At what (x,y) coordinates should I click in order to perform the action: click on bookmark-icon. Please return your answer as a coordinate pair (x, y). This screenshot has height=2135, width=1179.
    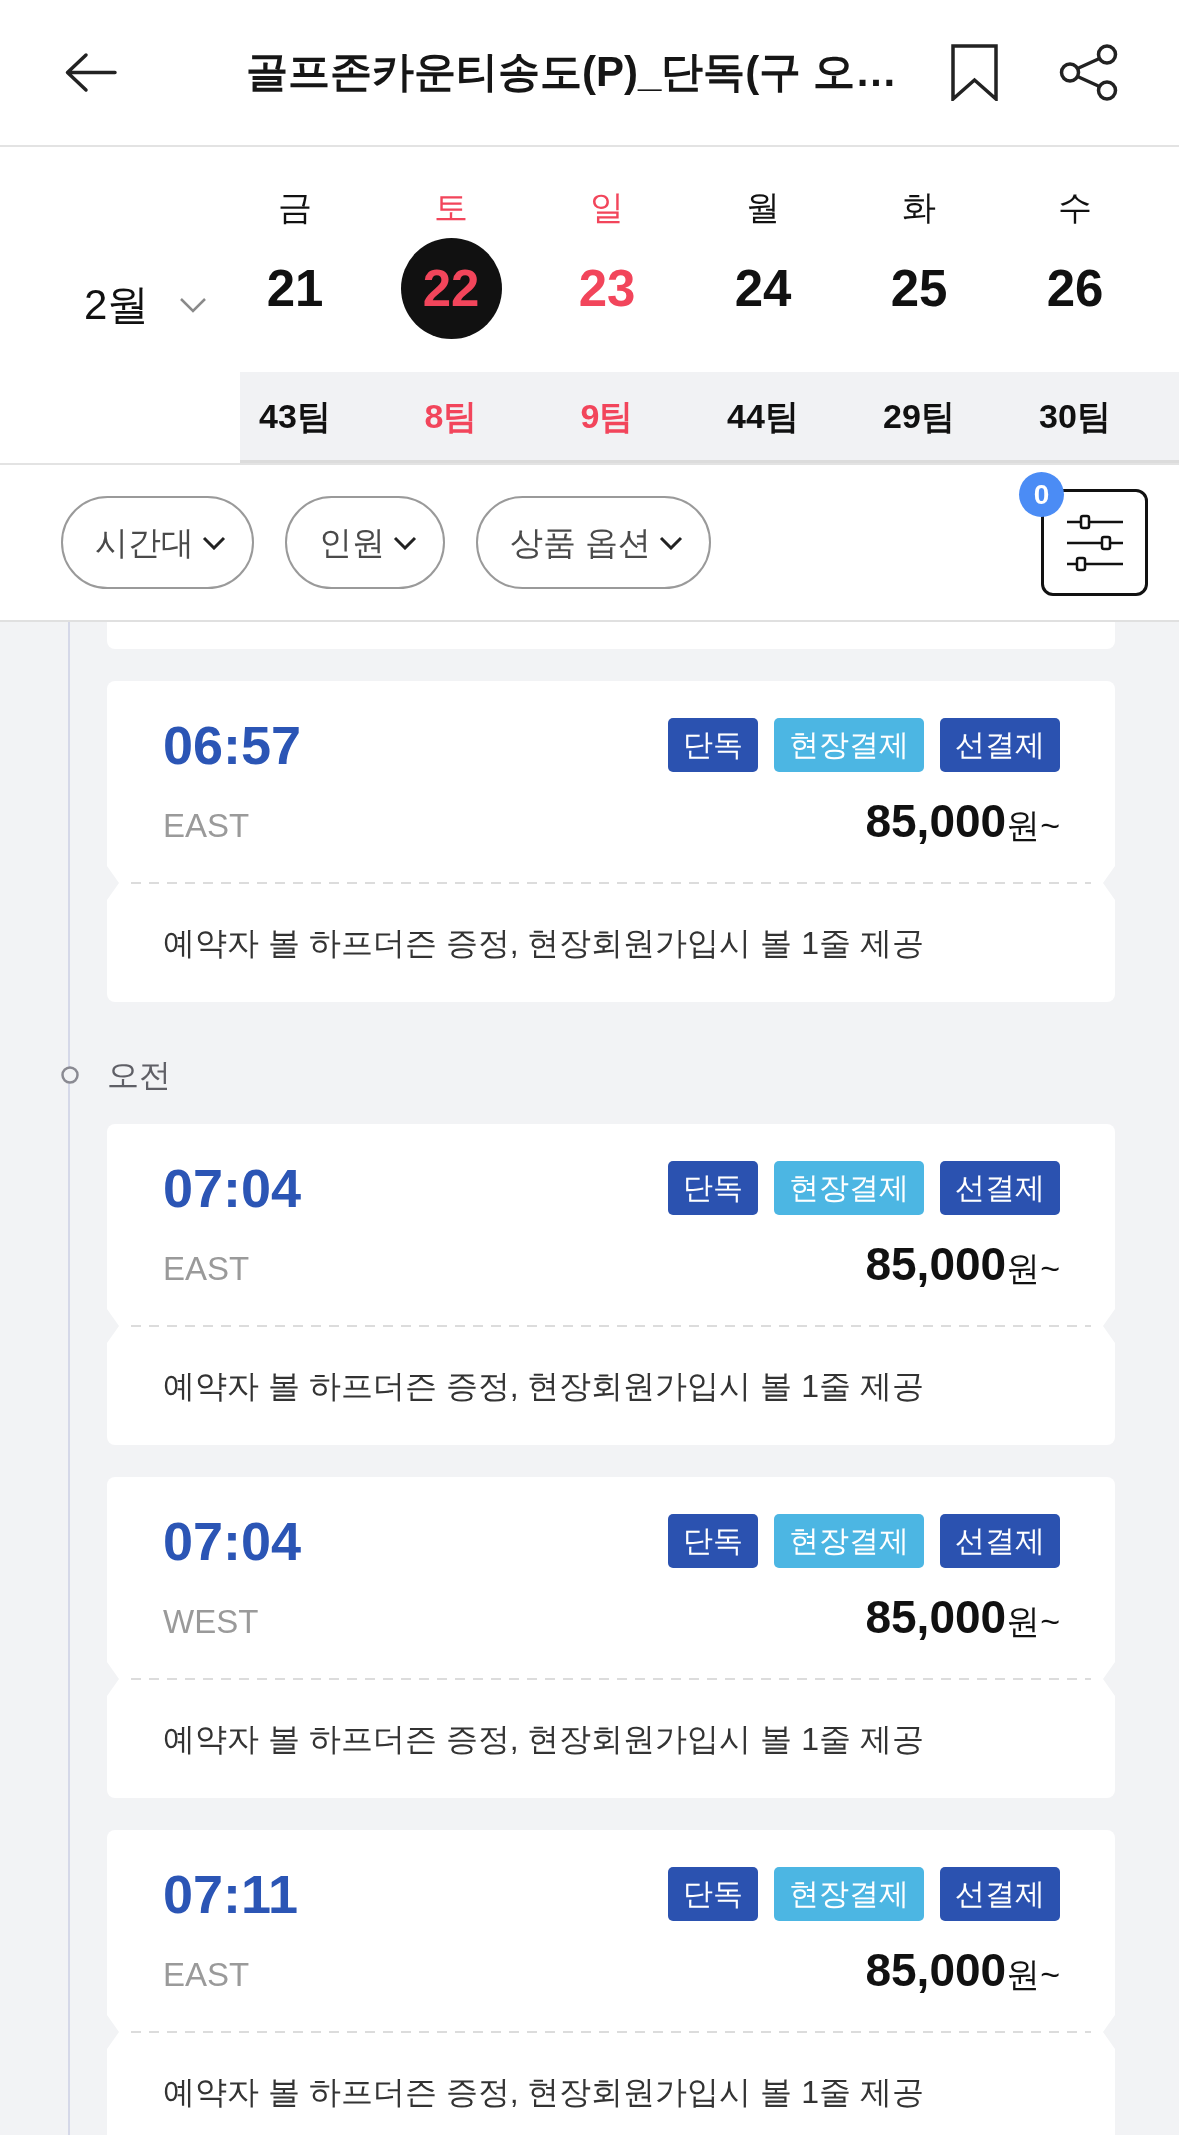
    Looking at the image, I should click on (974, 72).